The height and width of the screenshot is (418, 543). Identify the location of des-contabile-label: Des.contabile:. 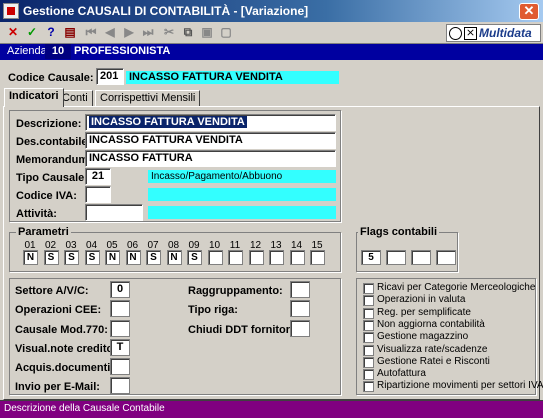
(54, 142).